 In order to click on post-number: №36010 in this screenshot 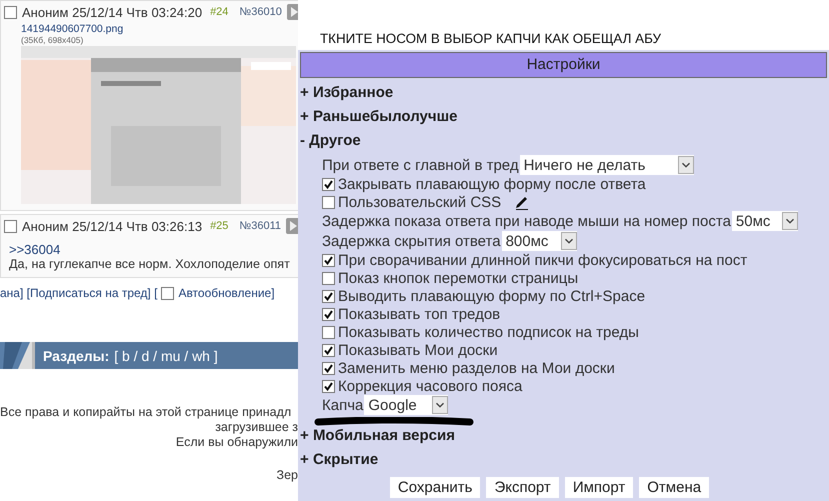, I will do `click(260, 12)`.